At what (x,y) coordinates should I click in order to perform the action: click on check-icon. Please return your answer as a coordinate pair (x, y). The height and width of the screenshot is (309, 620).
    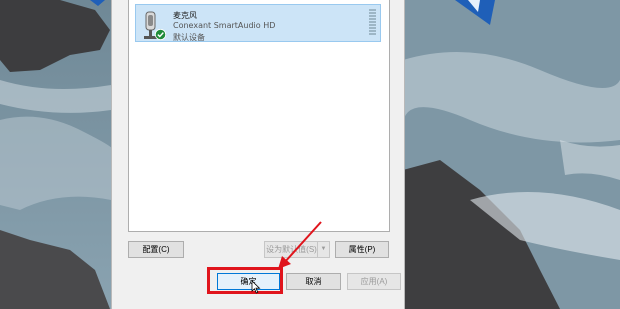
    Looking at the image, I should click on (160, 34).